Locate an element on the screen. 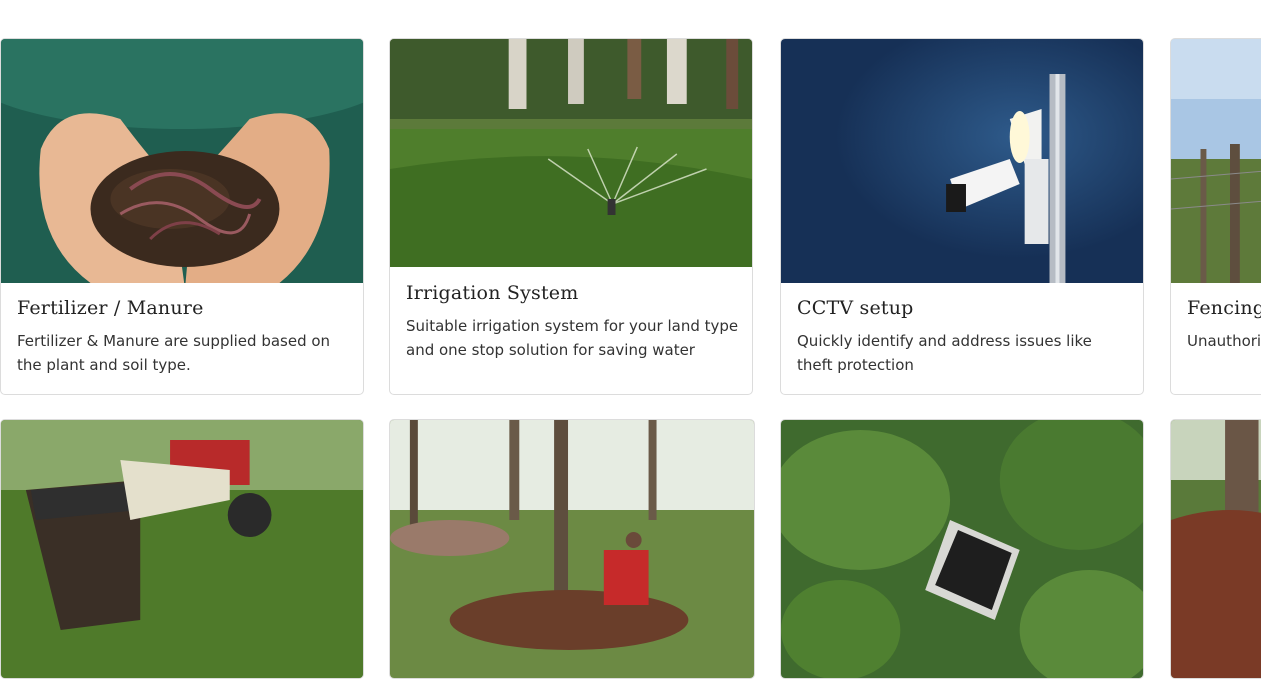 This screenshot has width=1261, height=679. fencing-image is located at coordinates (1216, 161).